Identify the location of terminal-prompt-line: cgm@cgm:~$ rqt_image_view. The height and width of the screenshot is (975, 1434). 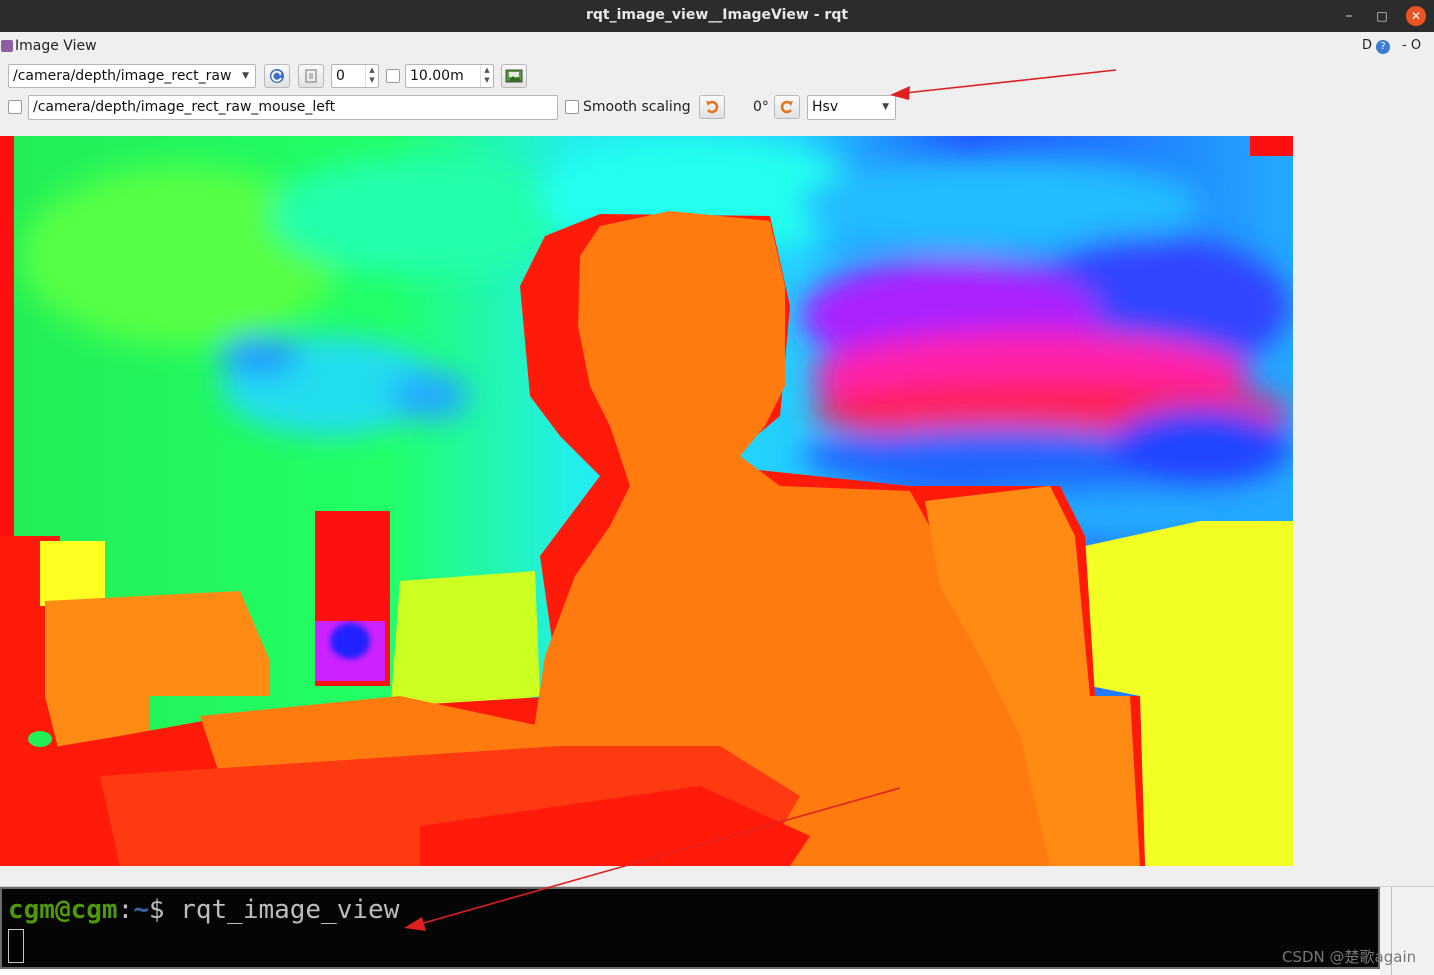
(203, 910).